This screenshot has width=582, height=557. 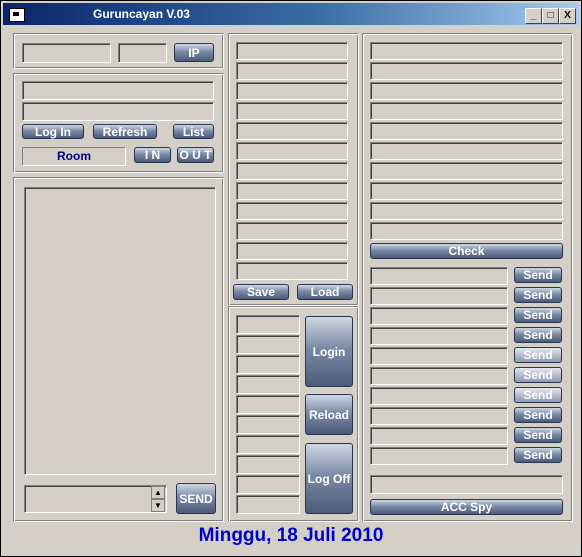 I want to click on login-big-button: Login, so click(x=329, y=351).